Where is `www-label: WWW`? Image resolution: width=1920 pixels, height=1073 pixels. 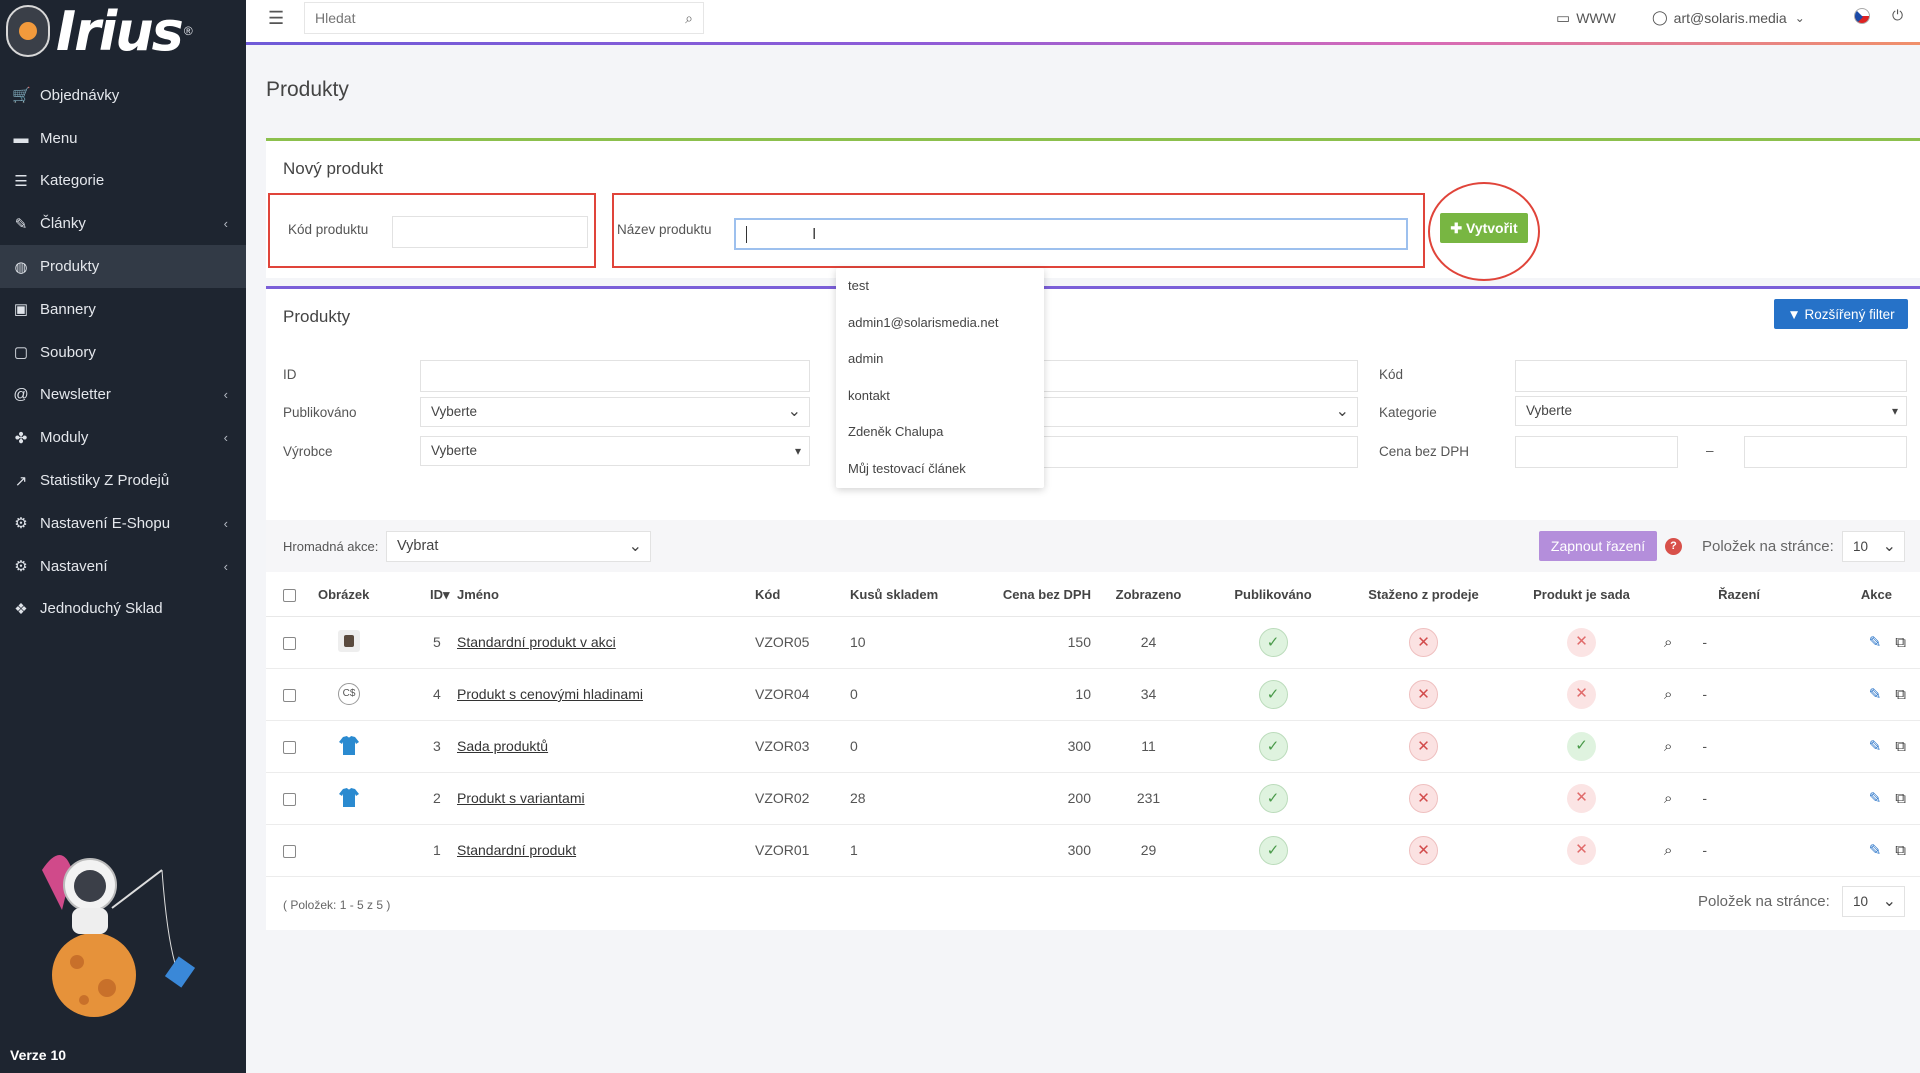
www-label: WWW is located at coordinates (1596, 18).